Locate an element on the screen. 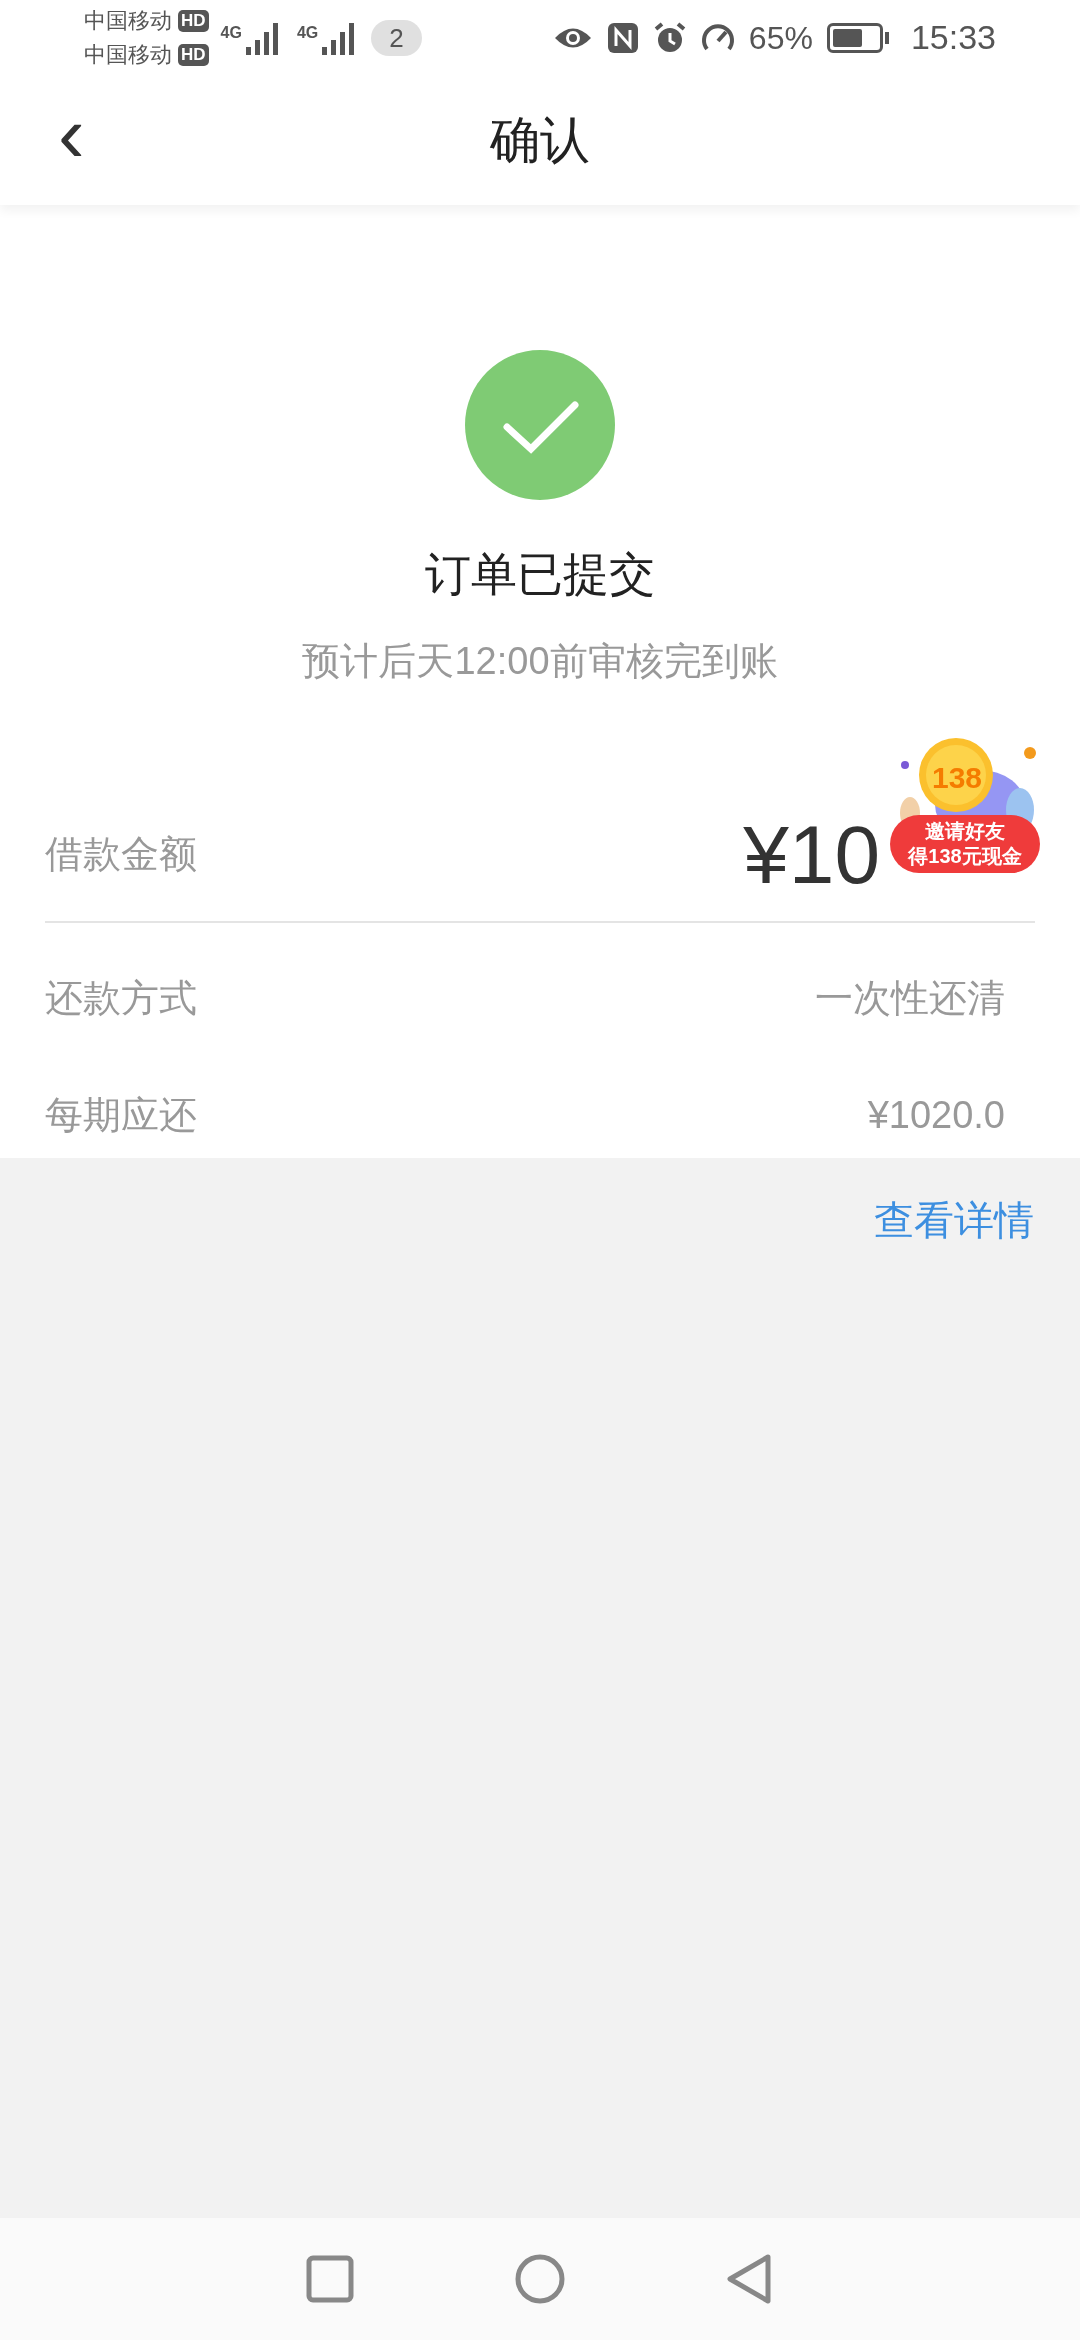 The image size is (1080, 2340). nfc-icon is located at coordinates (622, 37).